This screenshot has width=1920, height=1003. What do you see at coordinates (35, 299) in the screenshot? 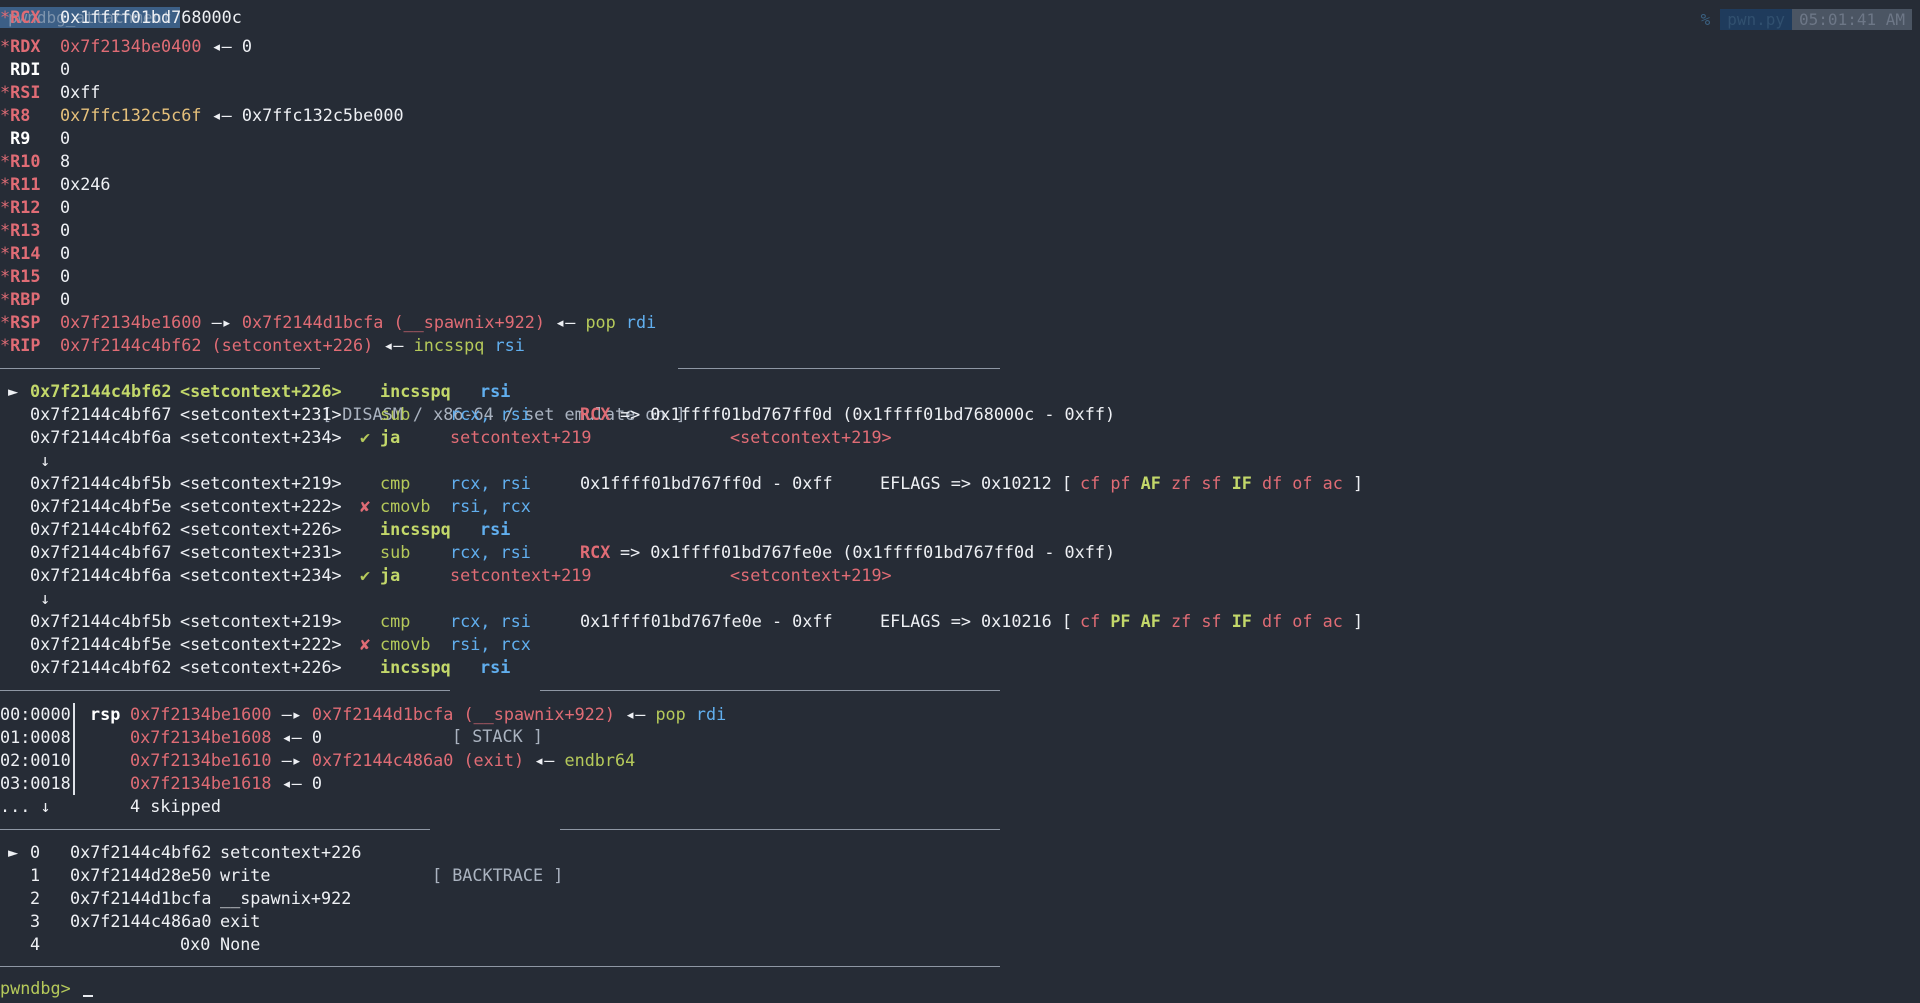
I see `register-row-rbp: *RBP 0` at bounding box center [35, 299].